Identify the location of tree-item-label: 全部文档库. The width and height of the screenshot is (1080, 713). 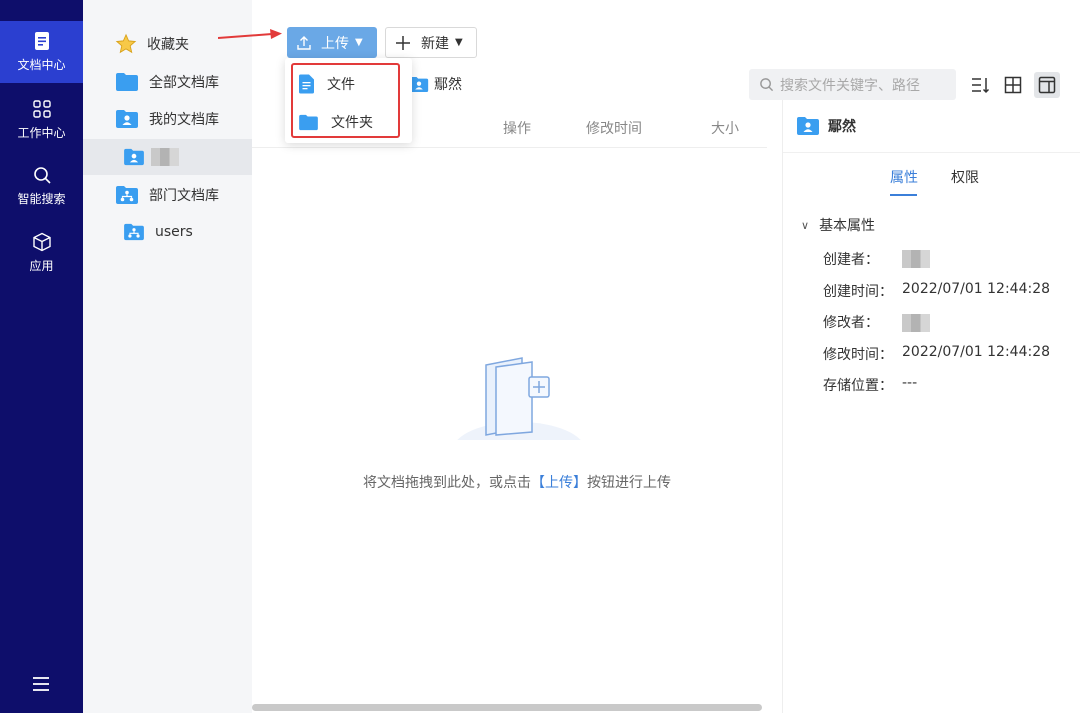
(184, 83).